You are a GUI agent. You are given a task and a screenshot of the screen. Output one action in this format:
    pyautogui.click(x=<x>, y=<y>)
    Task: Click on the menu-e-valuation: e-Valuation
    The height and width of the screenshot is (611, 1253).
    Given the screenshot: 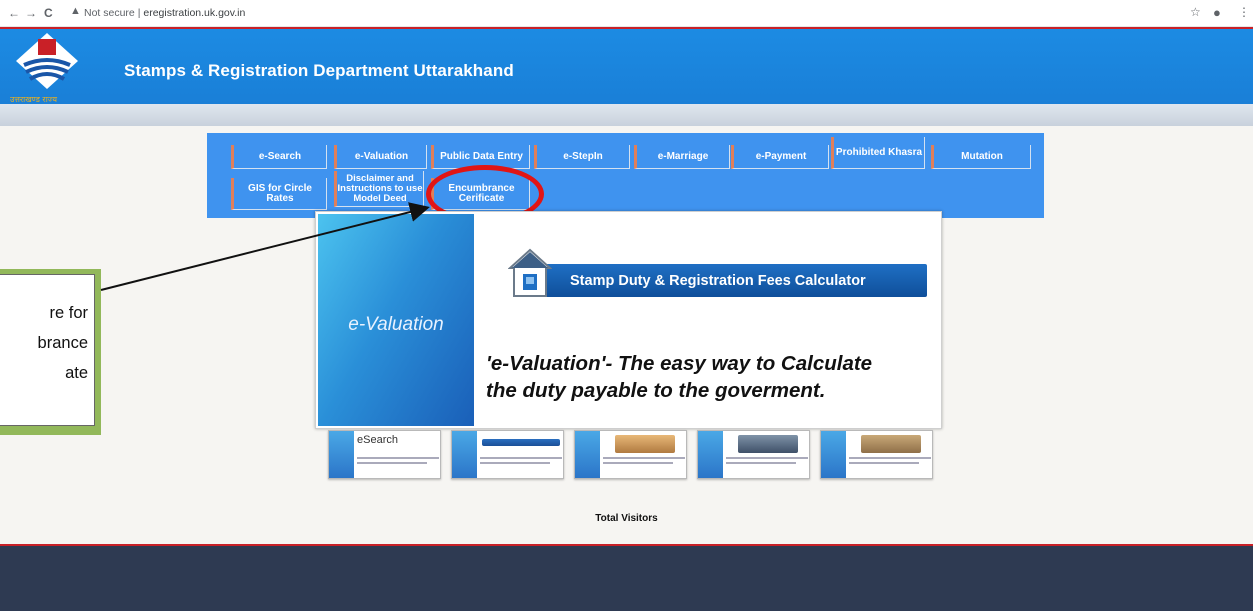 What is the action you would take?
    pyautogui.click(x=380, y=157)
    